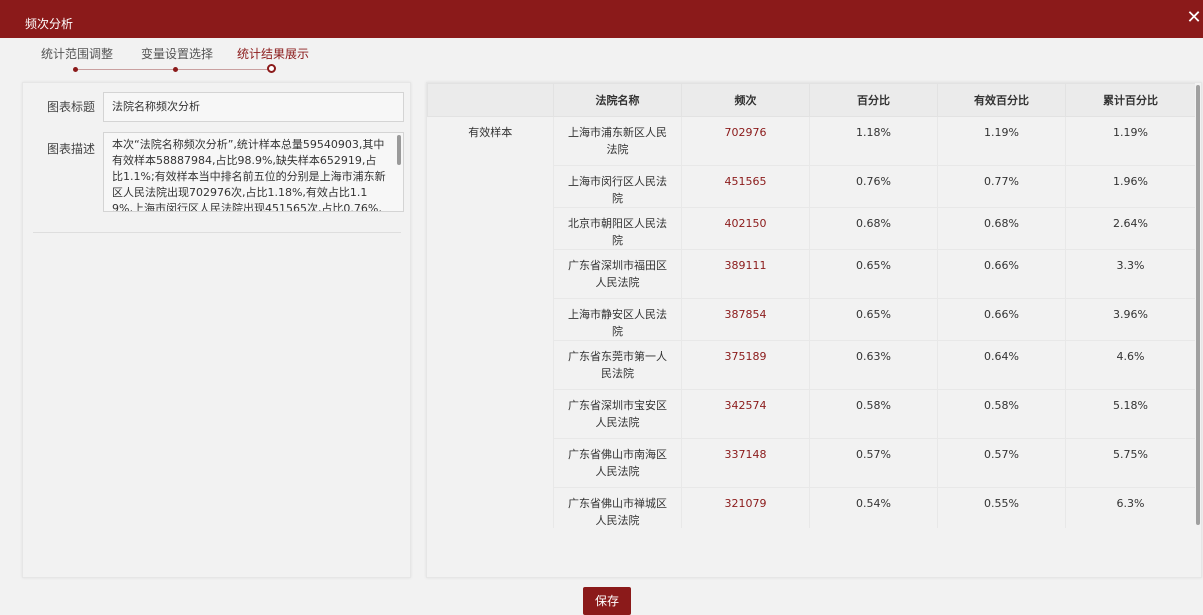  Describe the element at coordinates (873, 365) in the screenshot. I see `cell-percent: 0.63%` at that location.